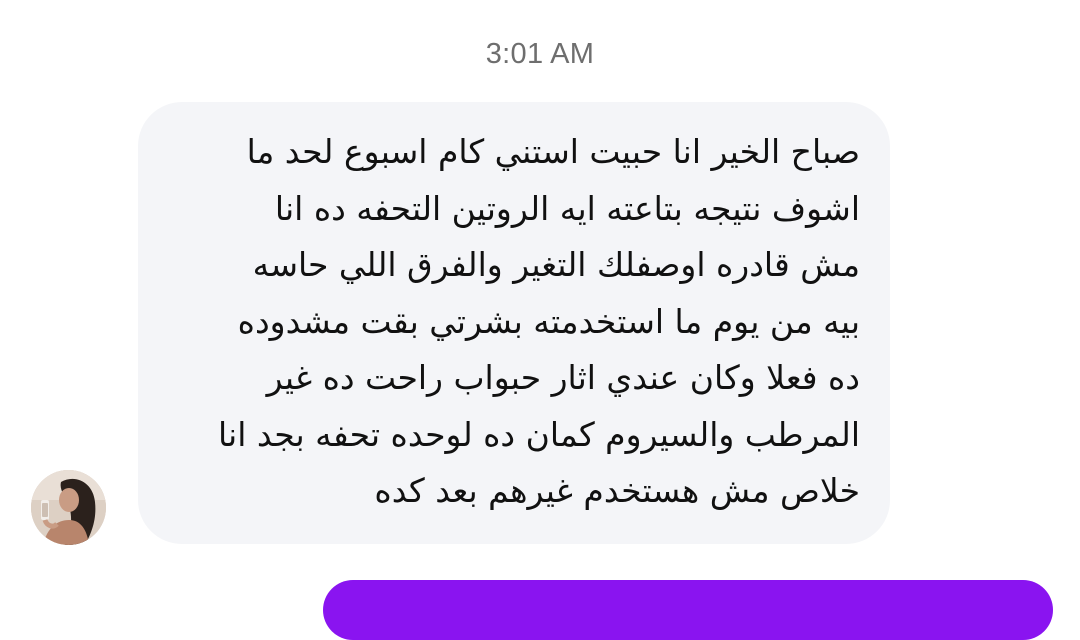 The height and width of the screenshot is (640, 1080). I want to click on message-timestamp: 3:01 AM, so click(540, 54).